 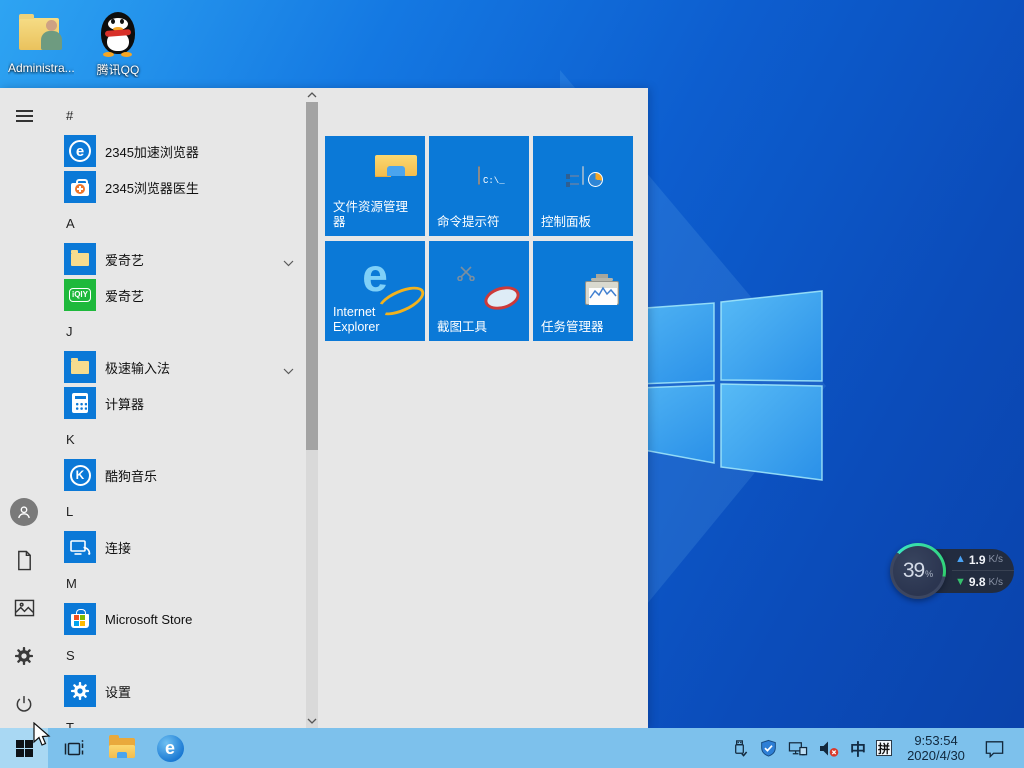 What do you see at coordinates (479, 291) in the screenshot?
I see `start-tile: 截图工具` at bounding box center [479, 291].